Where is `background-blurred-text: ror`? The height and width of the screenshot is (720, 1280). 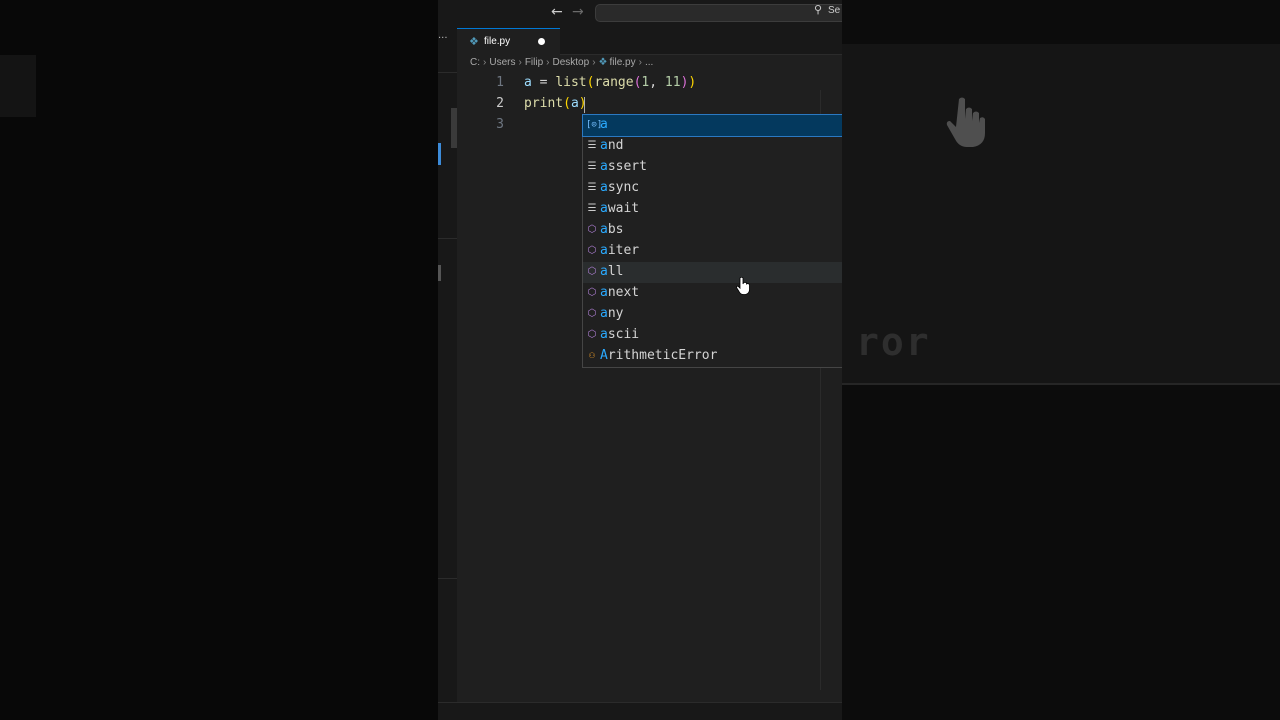 background-blurred-text: ror is located at coordinates (893, 342).